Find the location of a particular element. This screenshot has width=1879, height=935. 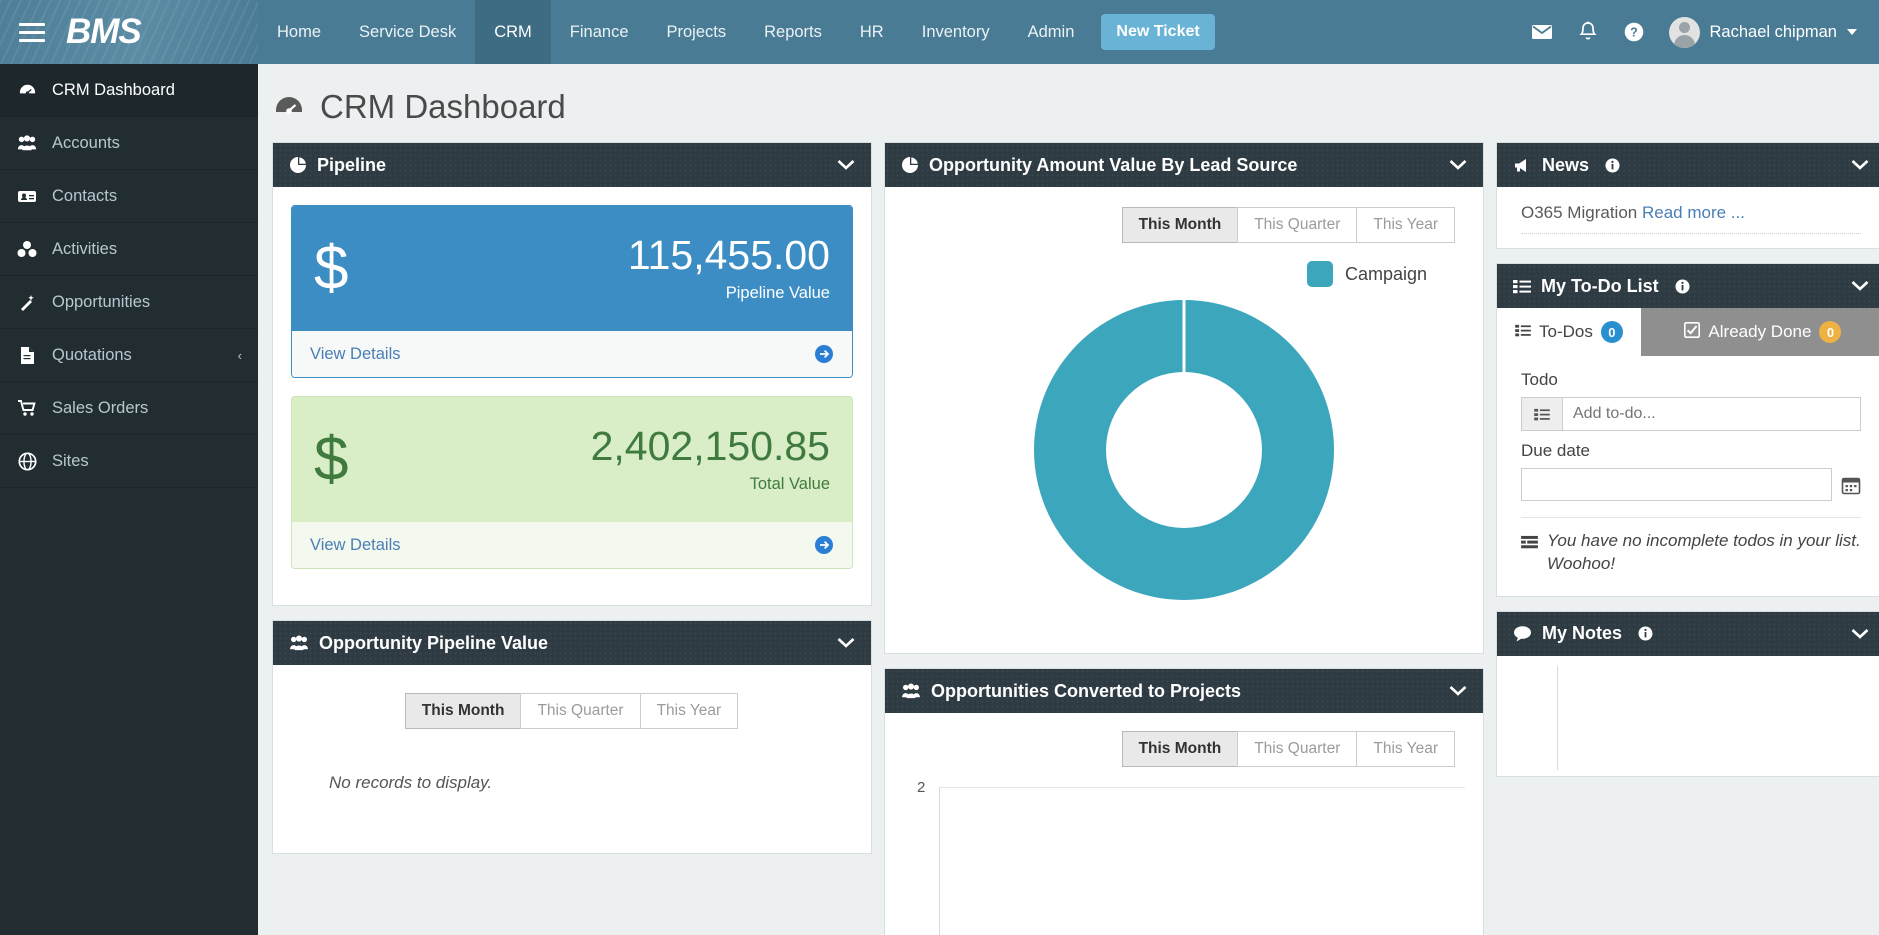

tab-already-done: Already Done 0 is located at coordinates (1759, 332).